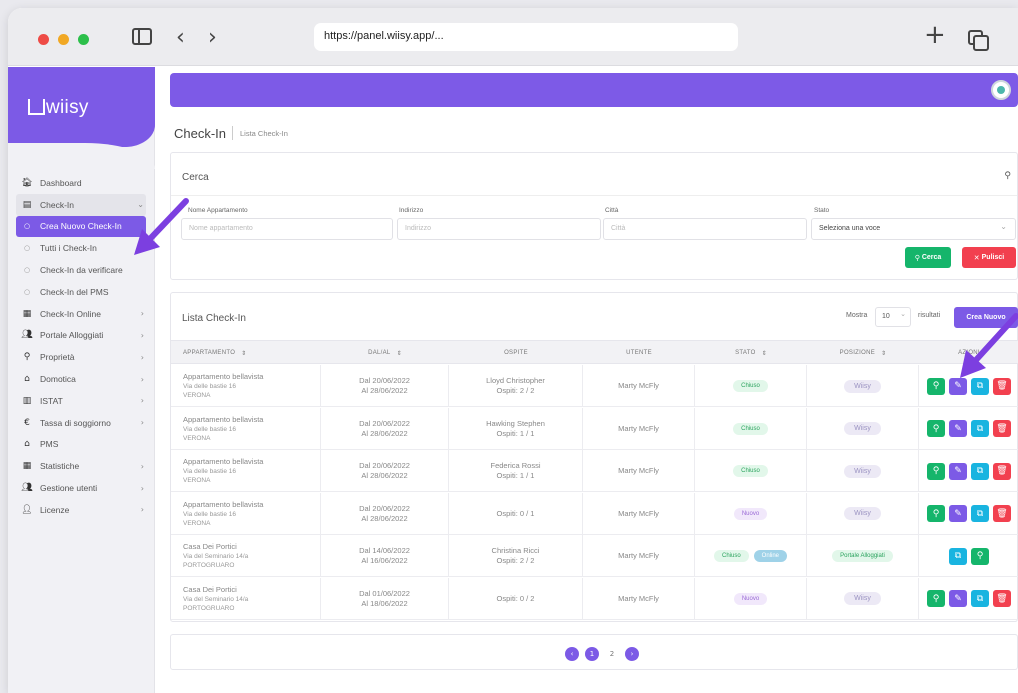 The height and width of the screenshot is (693, 1018). What do you see at coordinates (81, 466) in the screenshot?
I see `sidebar-item-statistiche: ▦ Statistiche ›` at bounding box center [81, 466].